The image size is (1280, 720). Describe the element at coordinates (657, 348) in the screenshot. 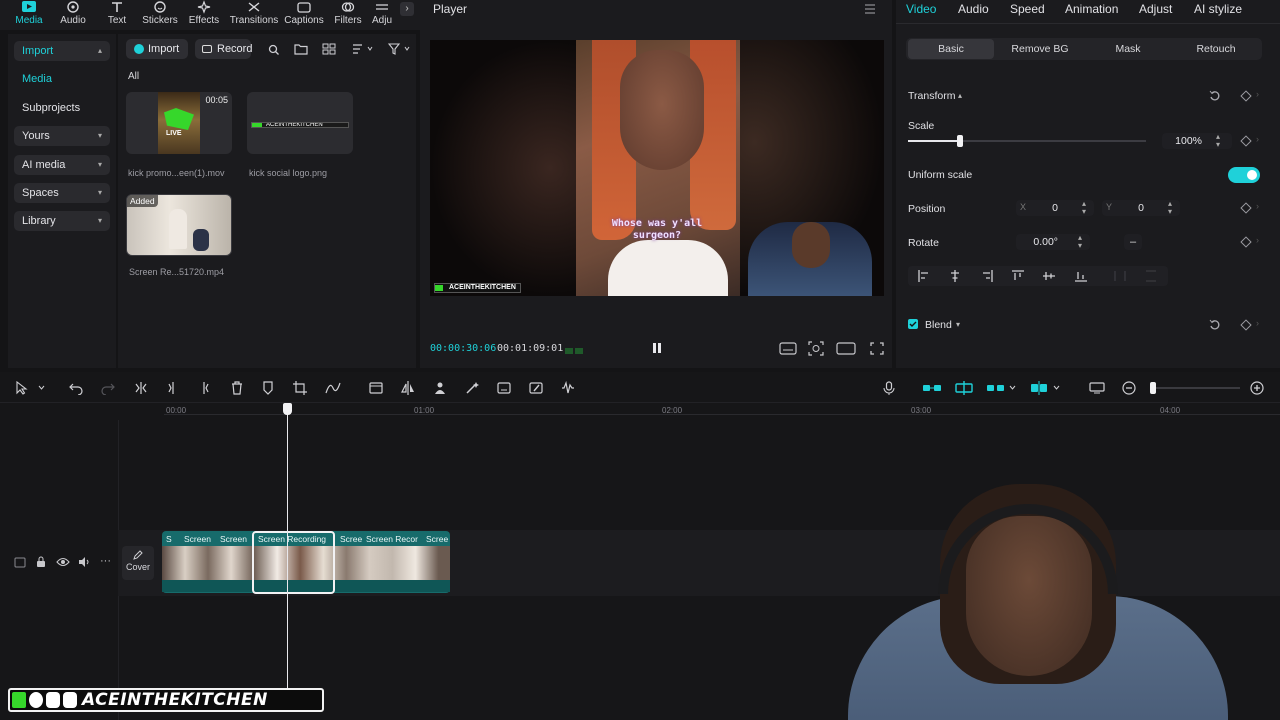

I see `pause-icon` at that location.